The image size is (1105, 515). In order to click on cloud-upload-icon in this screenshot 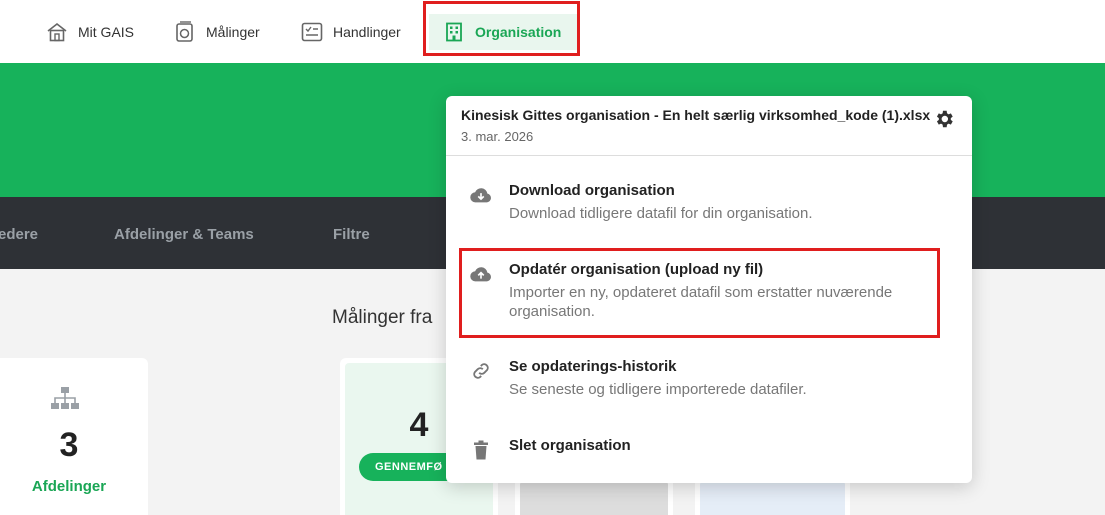, I will do `click(481, 274)`.